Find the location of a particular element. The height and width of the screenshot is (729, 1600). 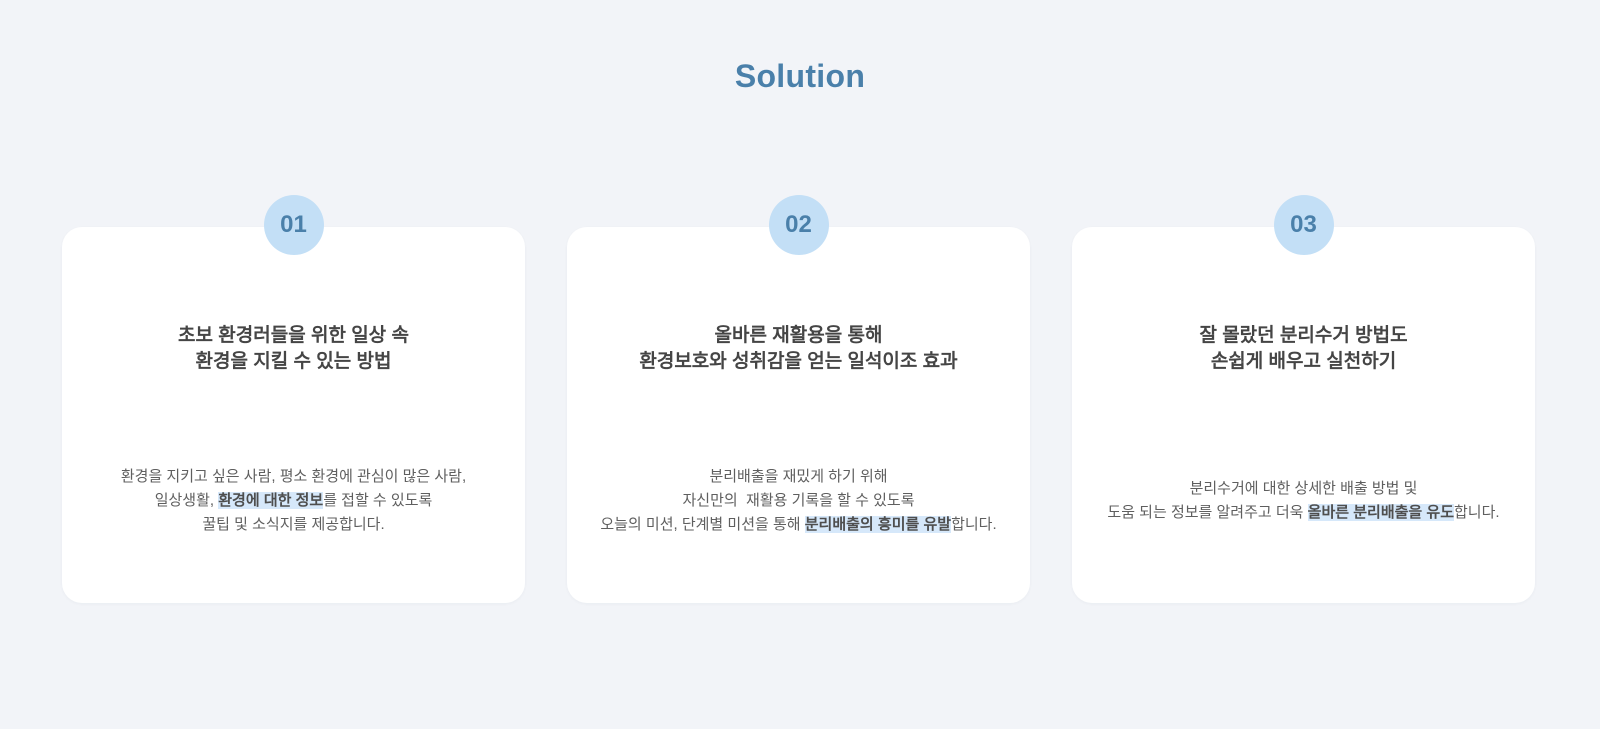

desc-line: 오늘의 미션, 단계별 미션을 통해 분리배출의 흥미를 유발합니다. is located at coordinates (798, 525).